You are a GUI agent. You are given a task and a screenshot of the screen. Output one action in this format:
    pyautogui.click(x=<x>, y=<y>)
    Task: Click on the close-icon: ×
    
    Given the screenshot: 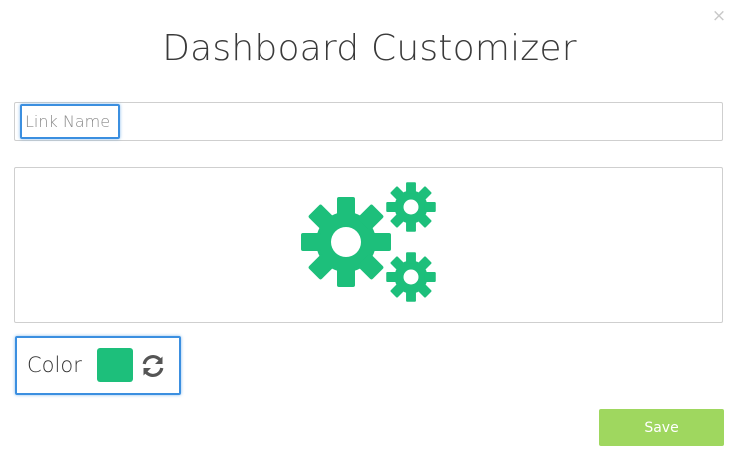 What is the action you would take?
    pyautogui.click(x=719, y=16)
    